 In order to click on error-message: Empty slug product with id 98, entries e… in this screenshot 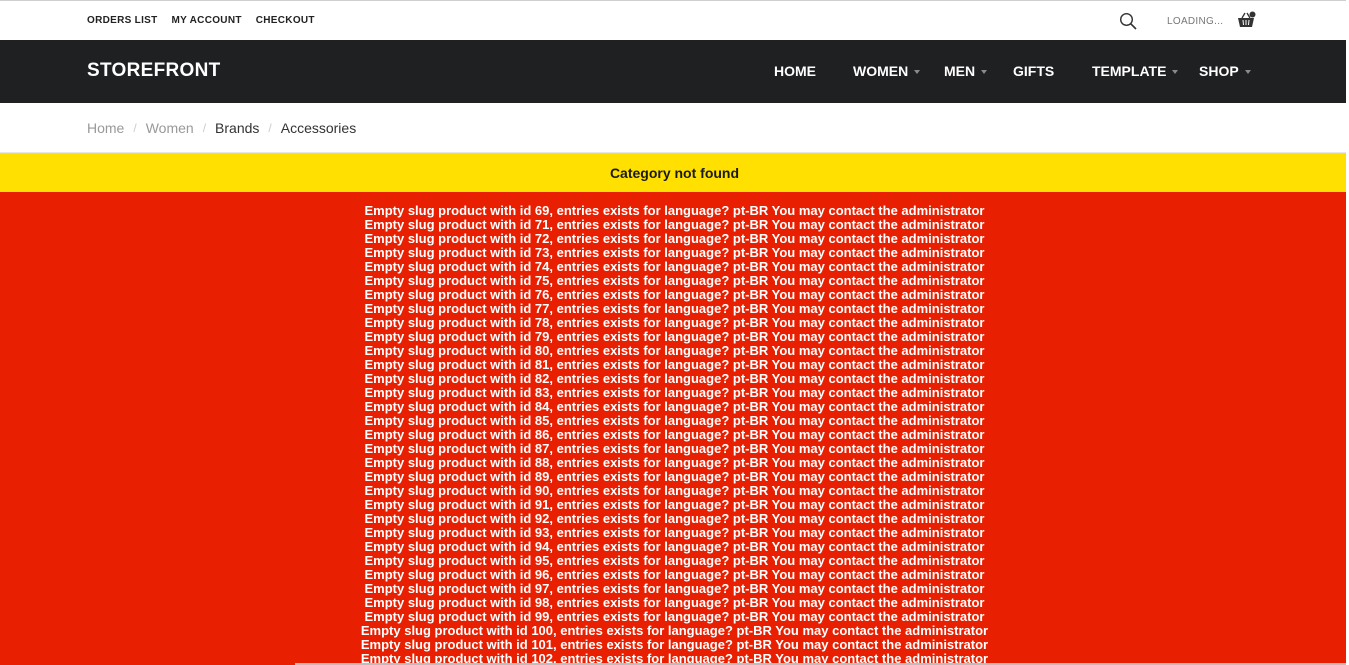, I will do `click(674, 602)`.